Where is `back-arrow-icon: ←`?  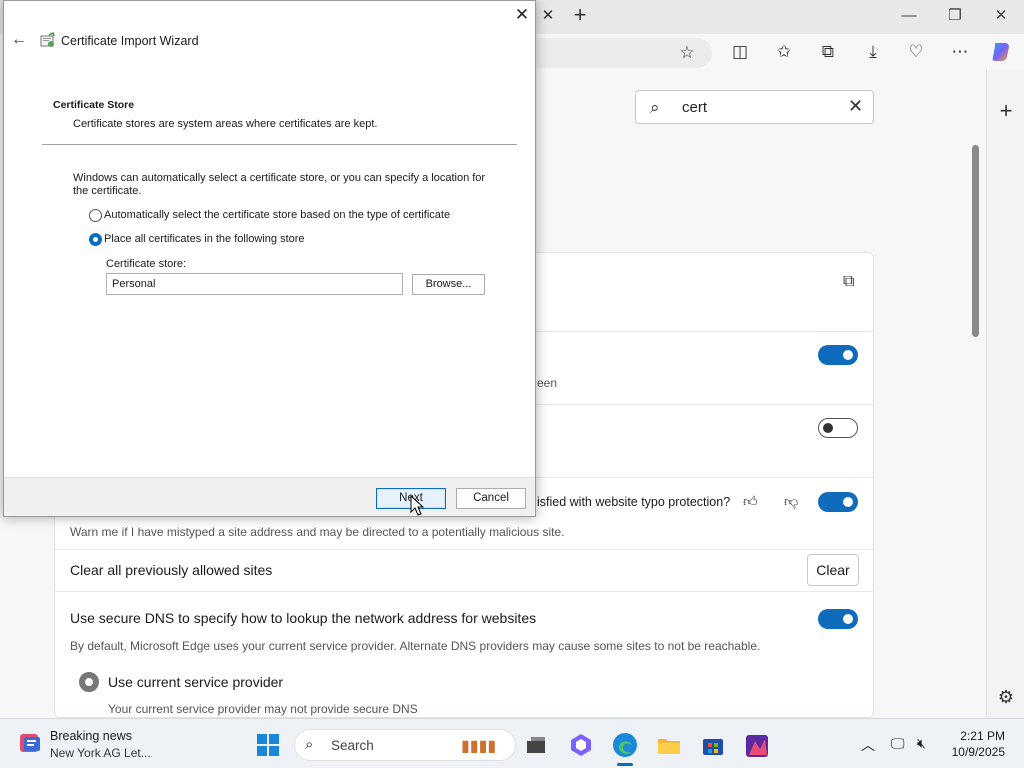
back-arrow-icon: ← is located at coordinates (19, 40).